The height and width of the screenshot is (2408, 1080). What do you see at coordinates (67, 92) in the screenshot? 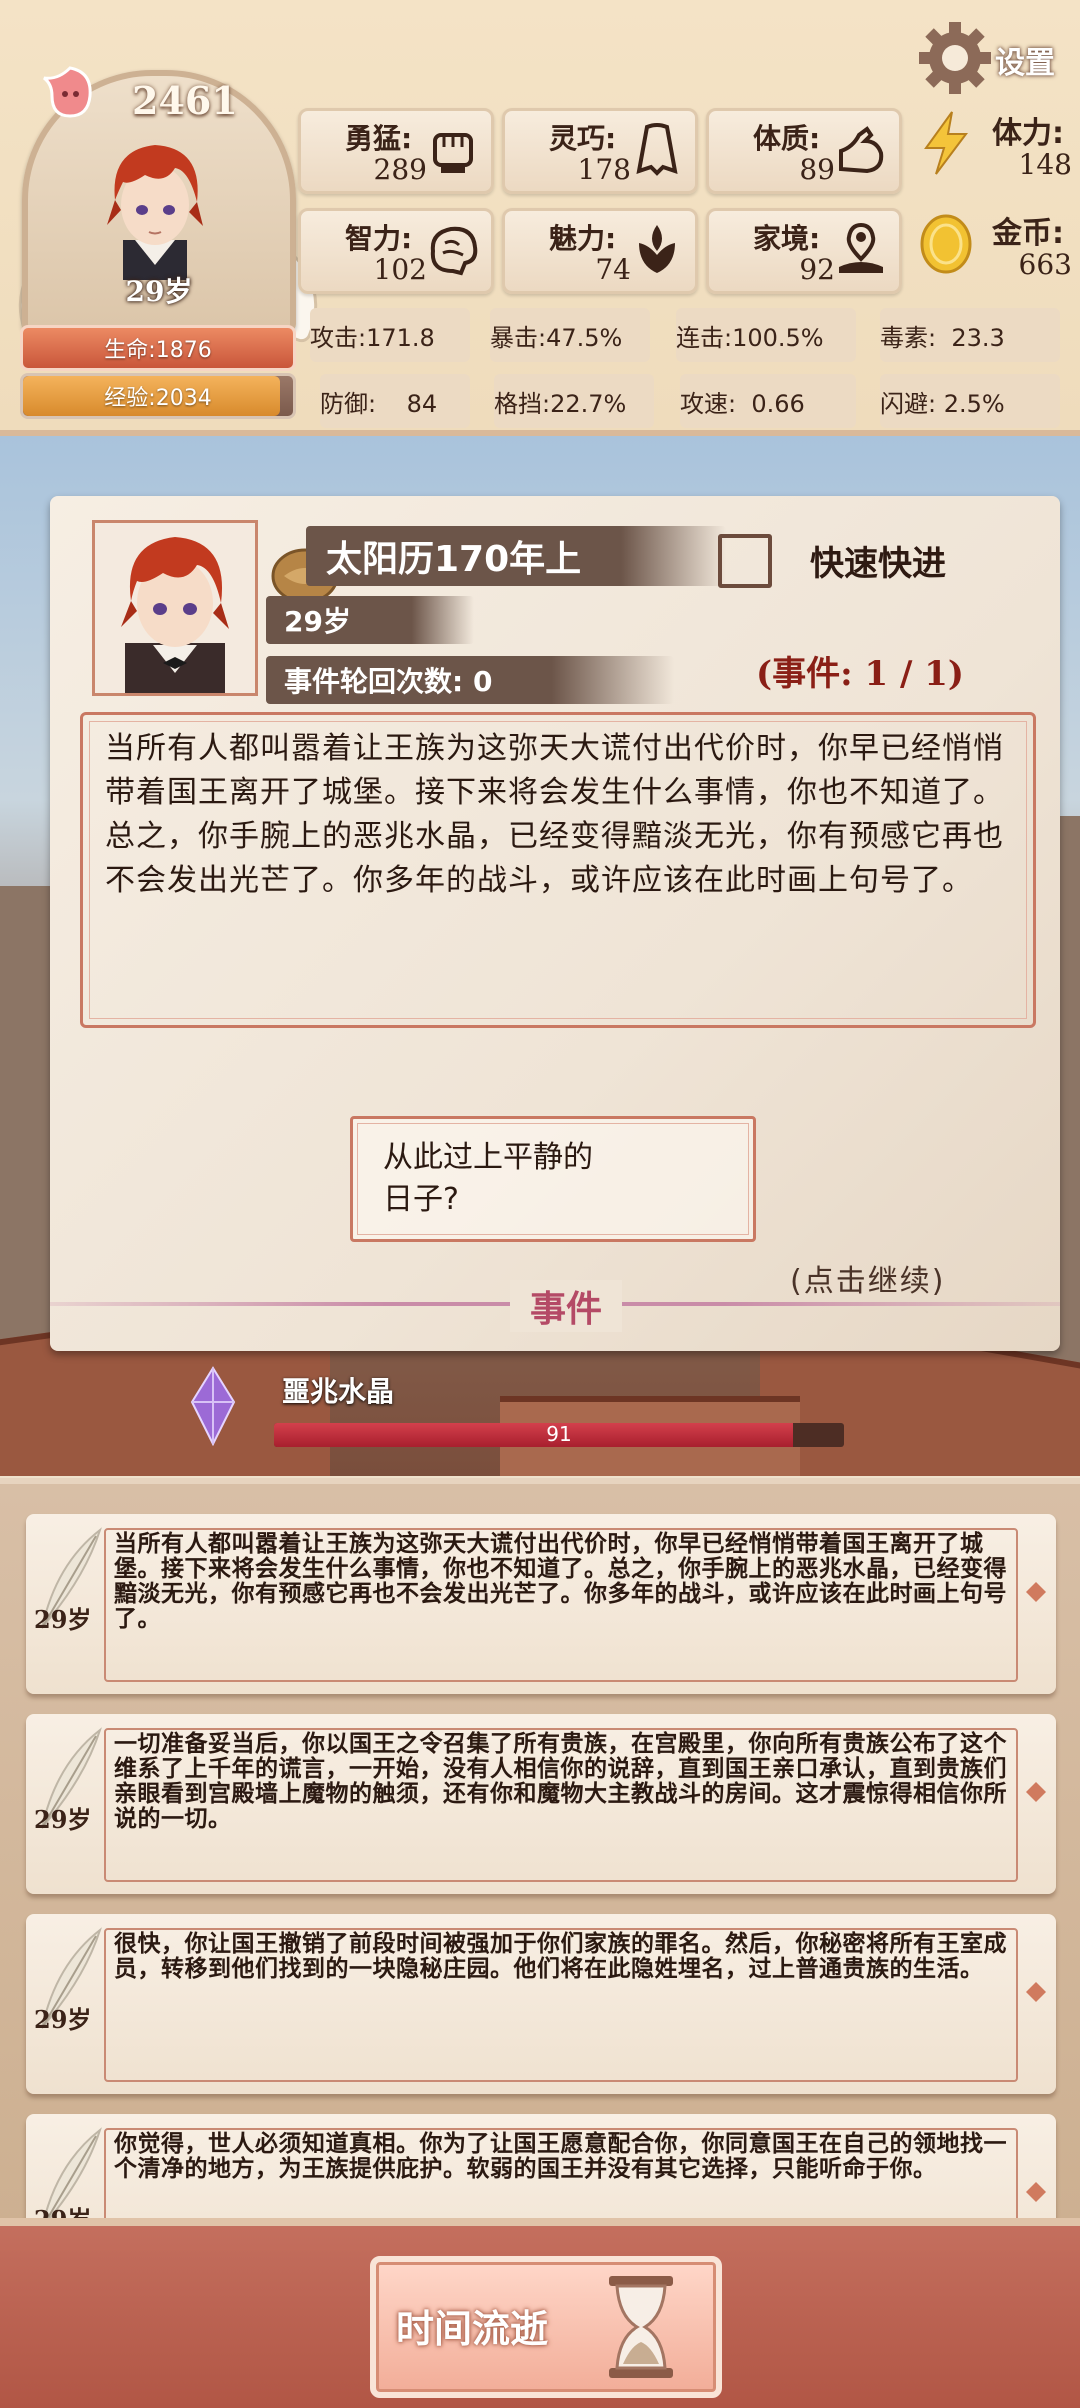
I see `spirit-power-icon` at bounding box center [67, 92].